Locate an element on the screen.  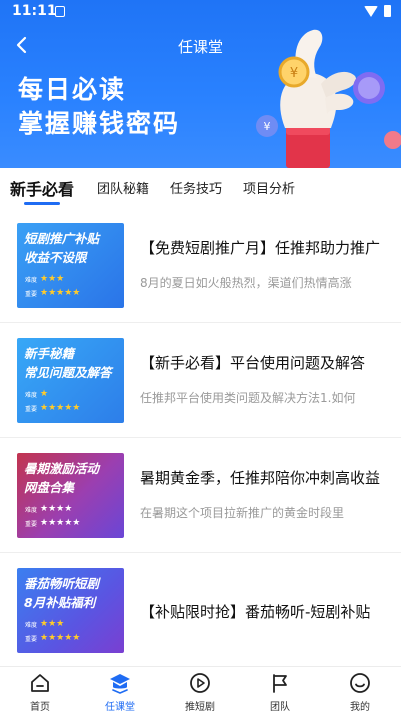
hero-headline-line2: 掌握赚钱密码 is located at coordinates (99, 123).